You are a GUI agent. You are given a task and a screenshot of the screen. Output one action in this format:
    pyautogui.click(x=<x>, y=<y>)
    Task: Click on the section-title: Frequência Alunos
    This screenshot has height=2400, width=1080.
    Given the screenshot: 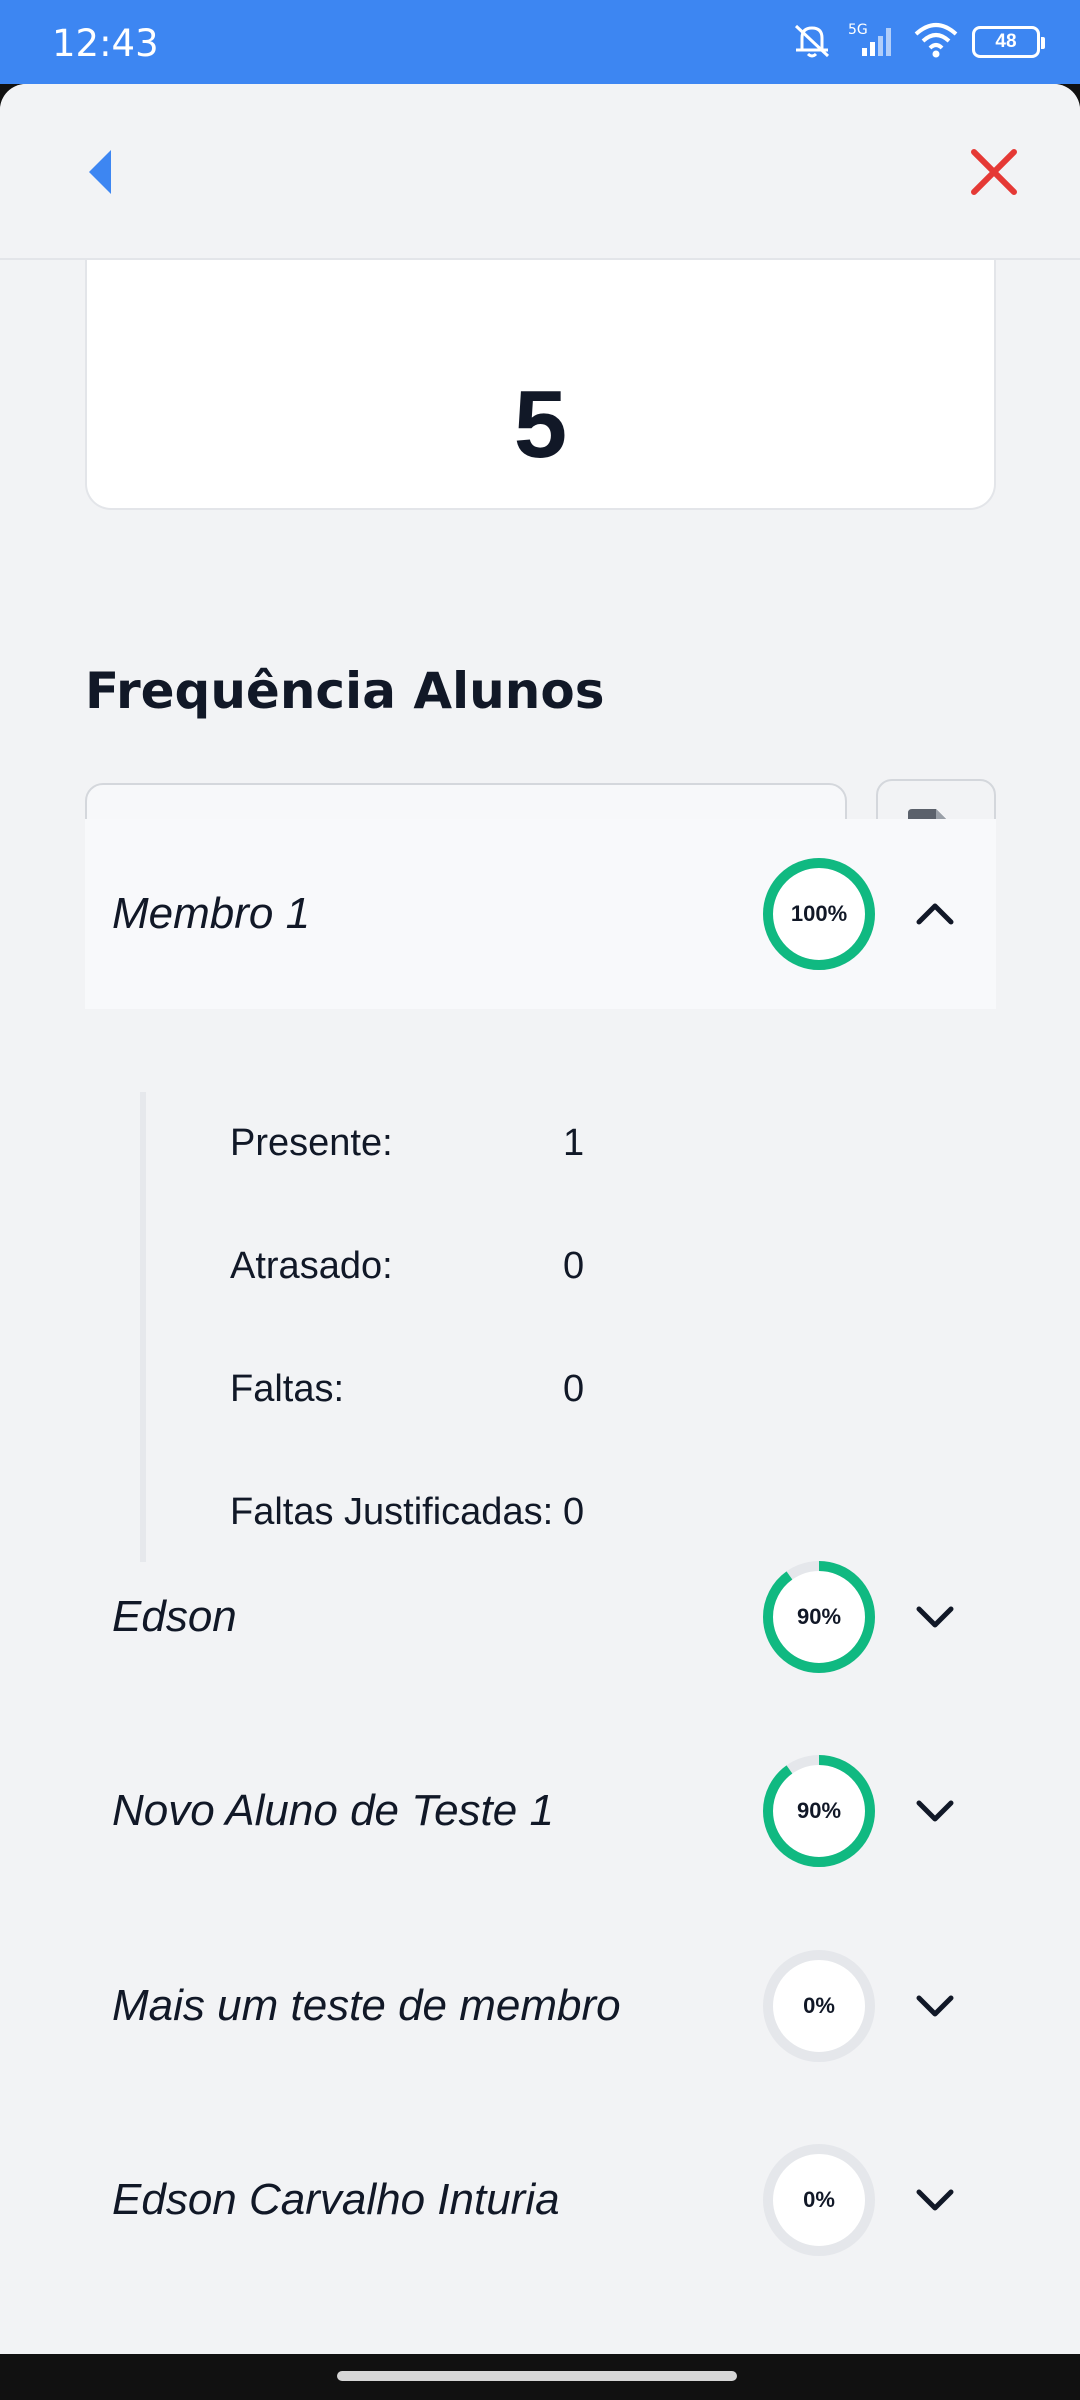 What is the action you would take?
    pyautogui.click(x=345, y=691)
    